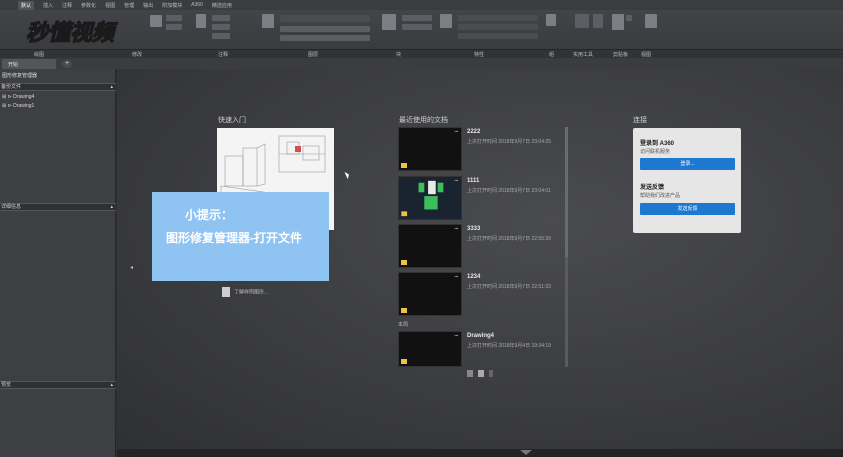 This screenshot has height=457, width=843. Describe the element at coordinates (526, 452) in the screenshot. I see `chevron-down-icon` at that location.